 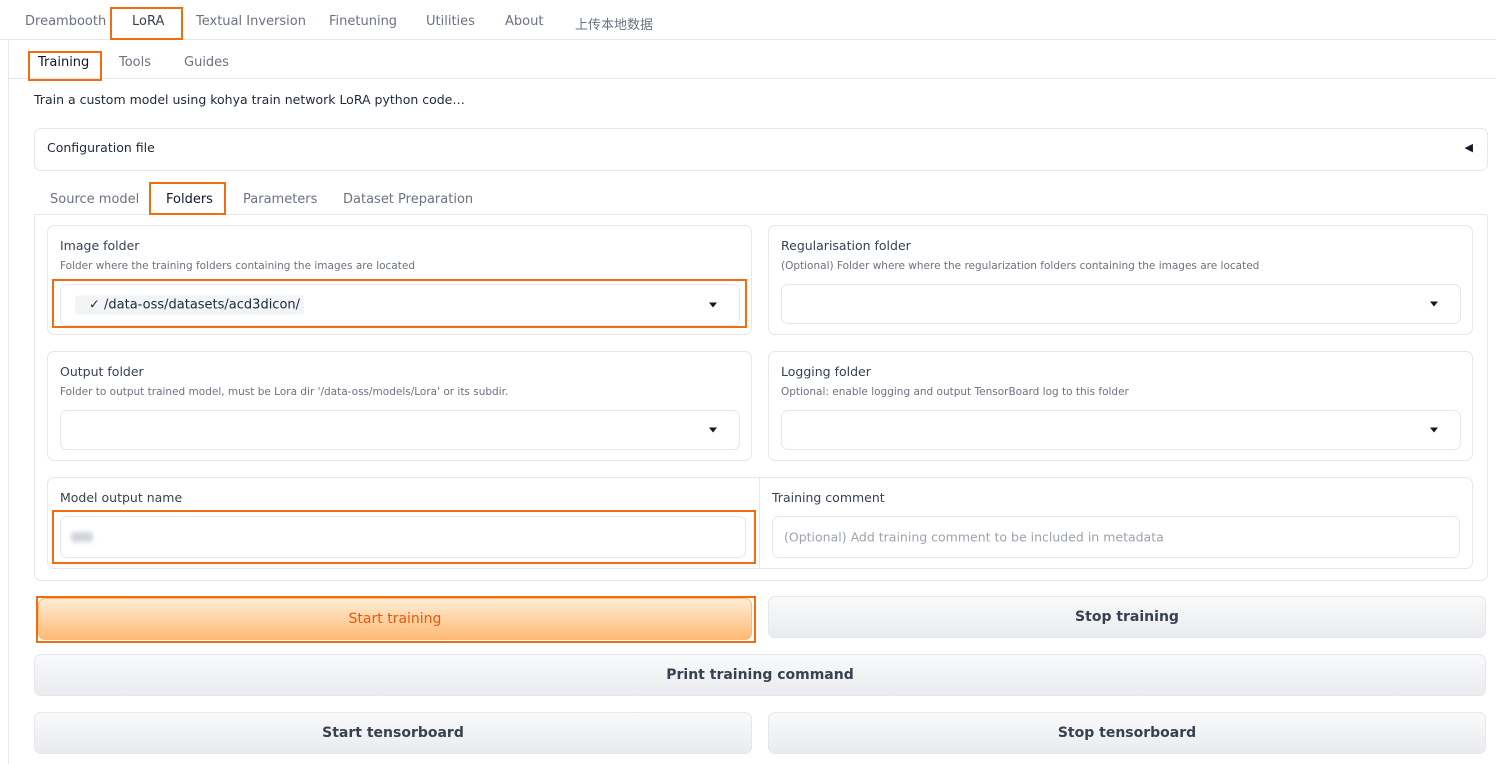 I want to click on start-tensorboard-button: Start tensorboard, so click(x=393, y=733).